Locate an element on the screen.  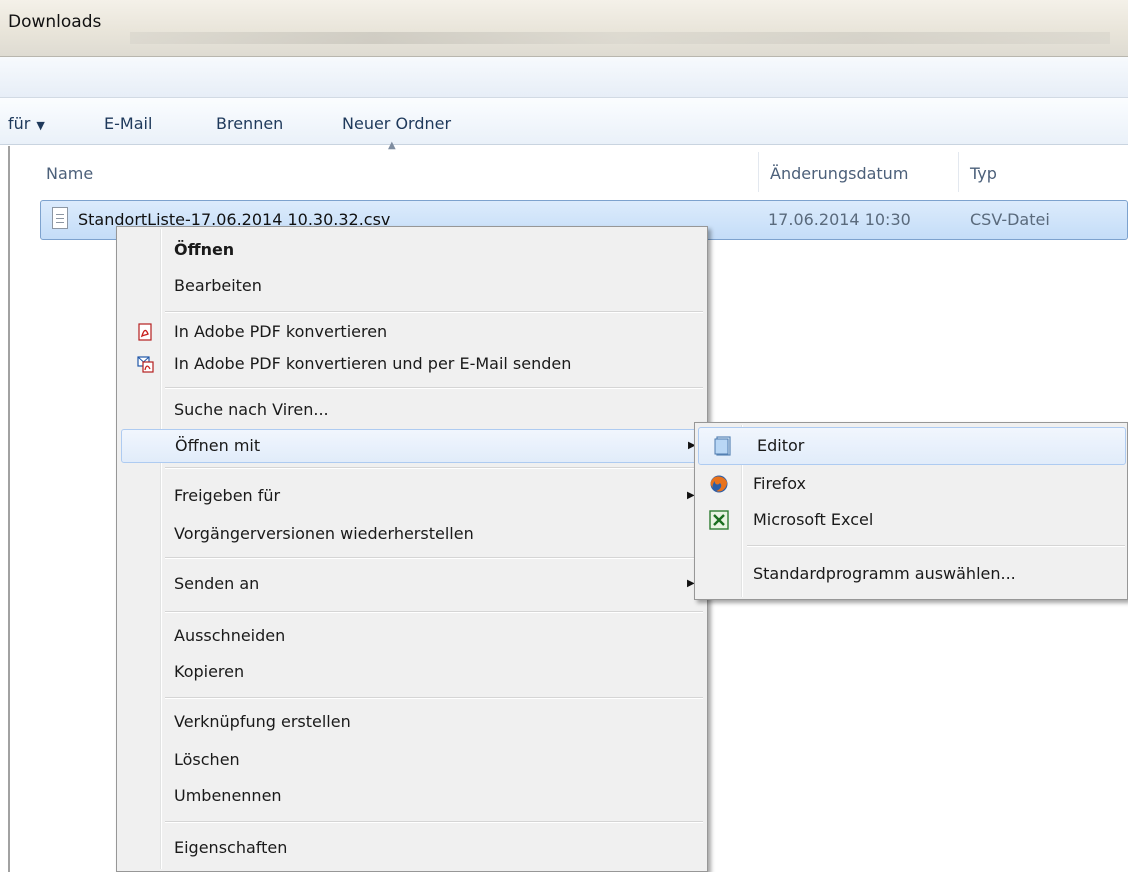
menu-item-edit-label: Bearbeiten is located at coordinates (218, 285).